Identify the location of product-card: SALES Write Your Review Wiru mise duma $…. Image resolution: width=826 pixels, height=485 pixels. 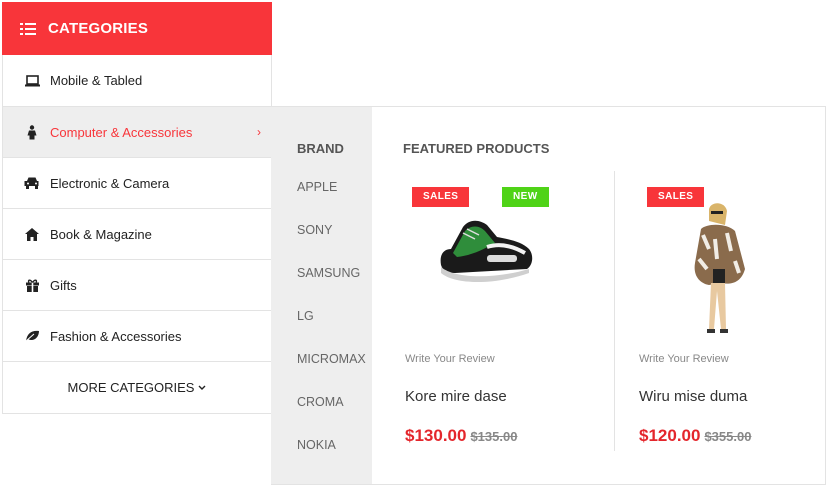
(719, 311).